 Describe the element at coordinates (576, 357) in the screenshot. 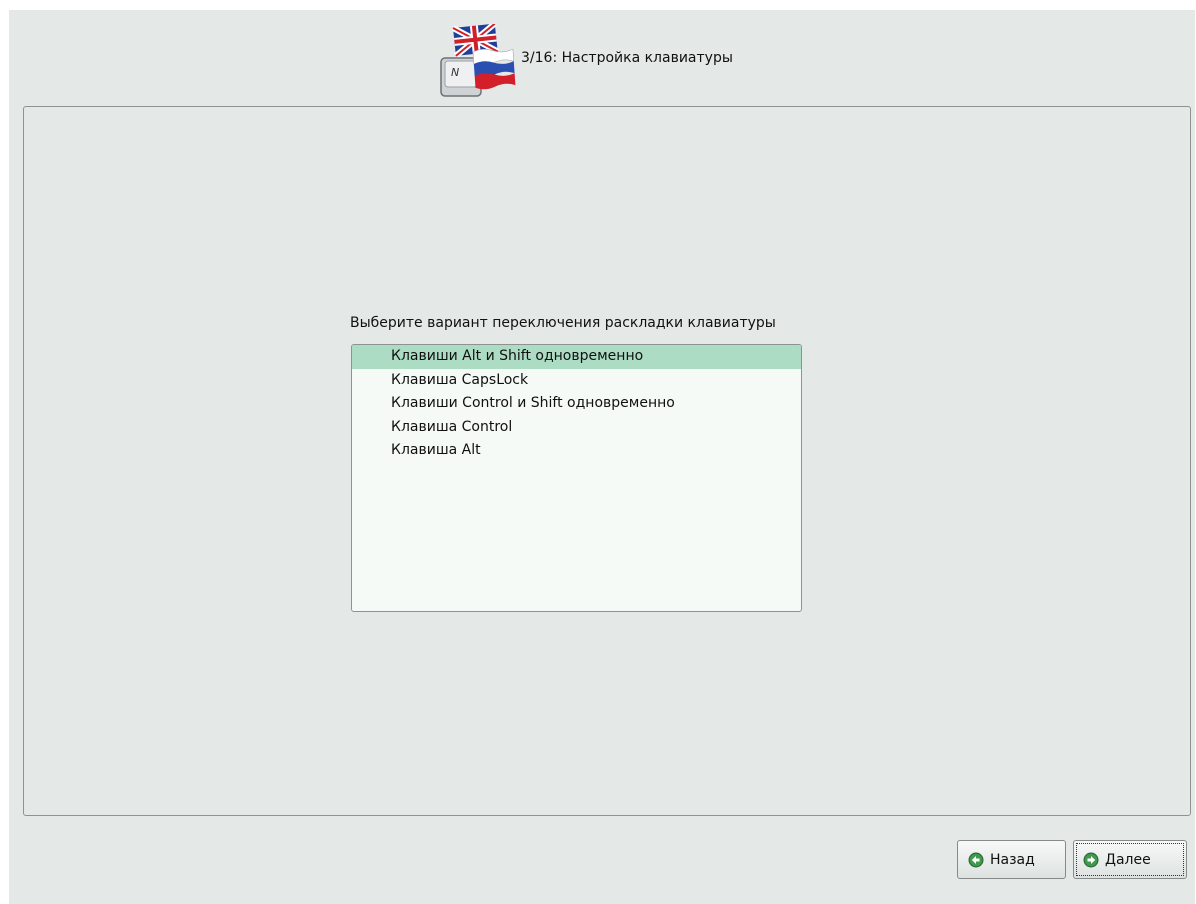

I see `list-item-alt-shift: Клавиши Alt и Shift одновременно` at that location.